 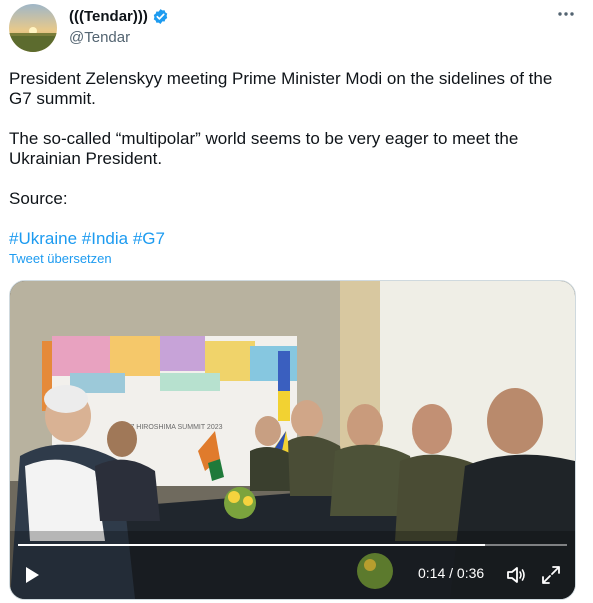 What do you see at coordinates (160, 16) in the screenshot?
I see `verified-badge-icon` at bounding box center [160, 16].